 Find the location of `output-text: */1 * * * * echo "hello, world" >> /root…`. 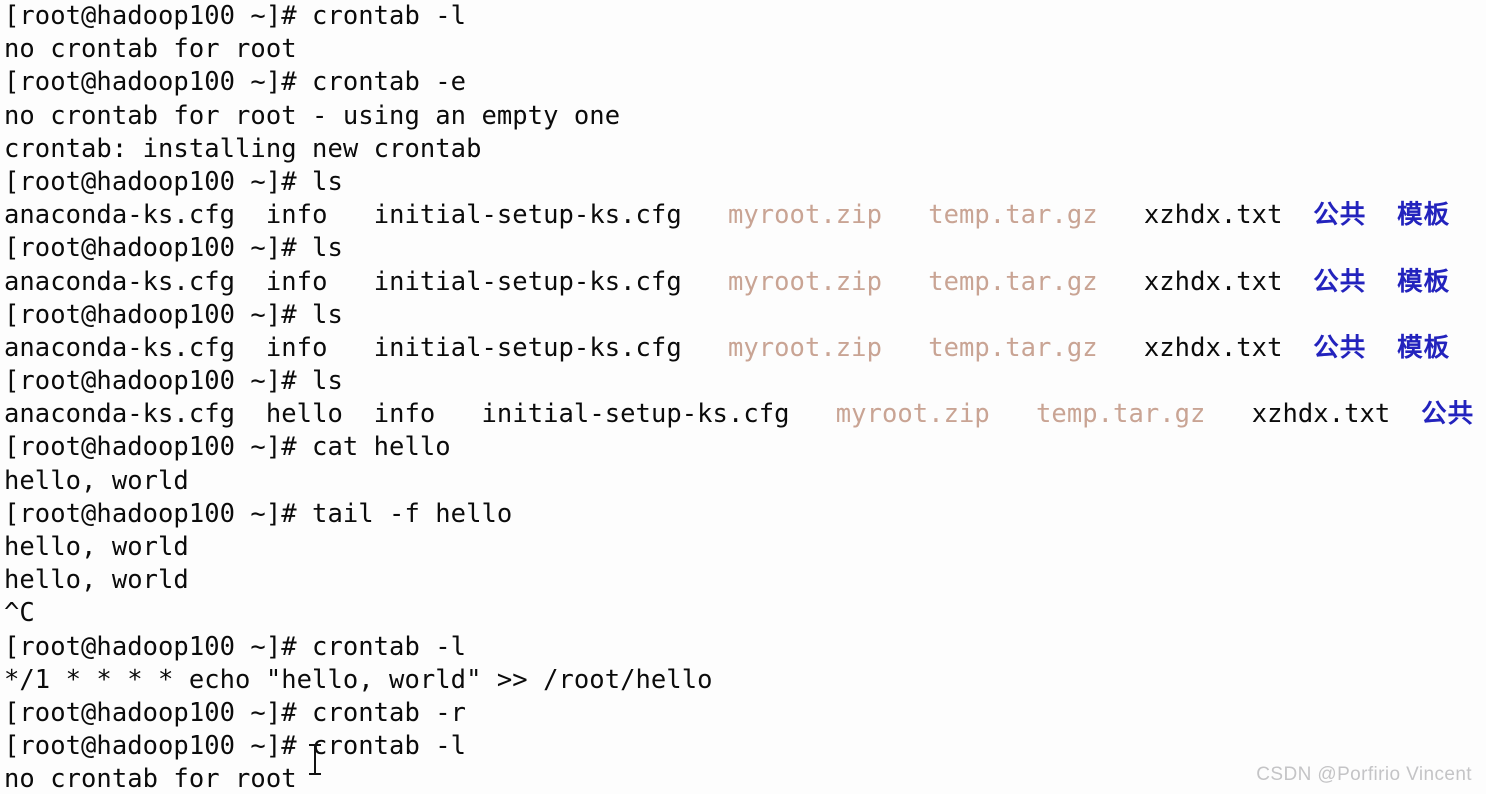

output-text: */1 * * * * echo "hello, world" >> /root… is located at coordinates (358, 679).